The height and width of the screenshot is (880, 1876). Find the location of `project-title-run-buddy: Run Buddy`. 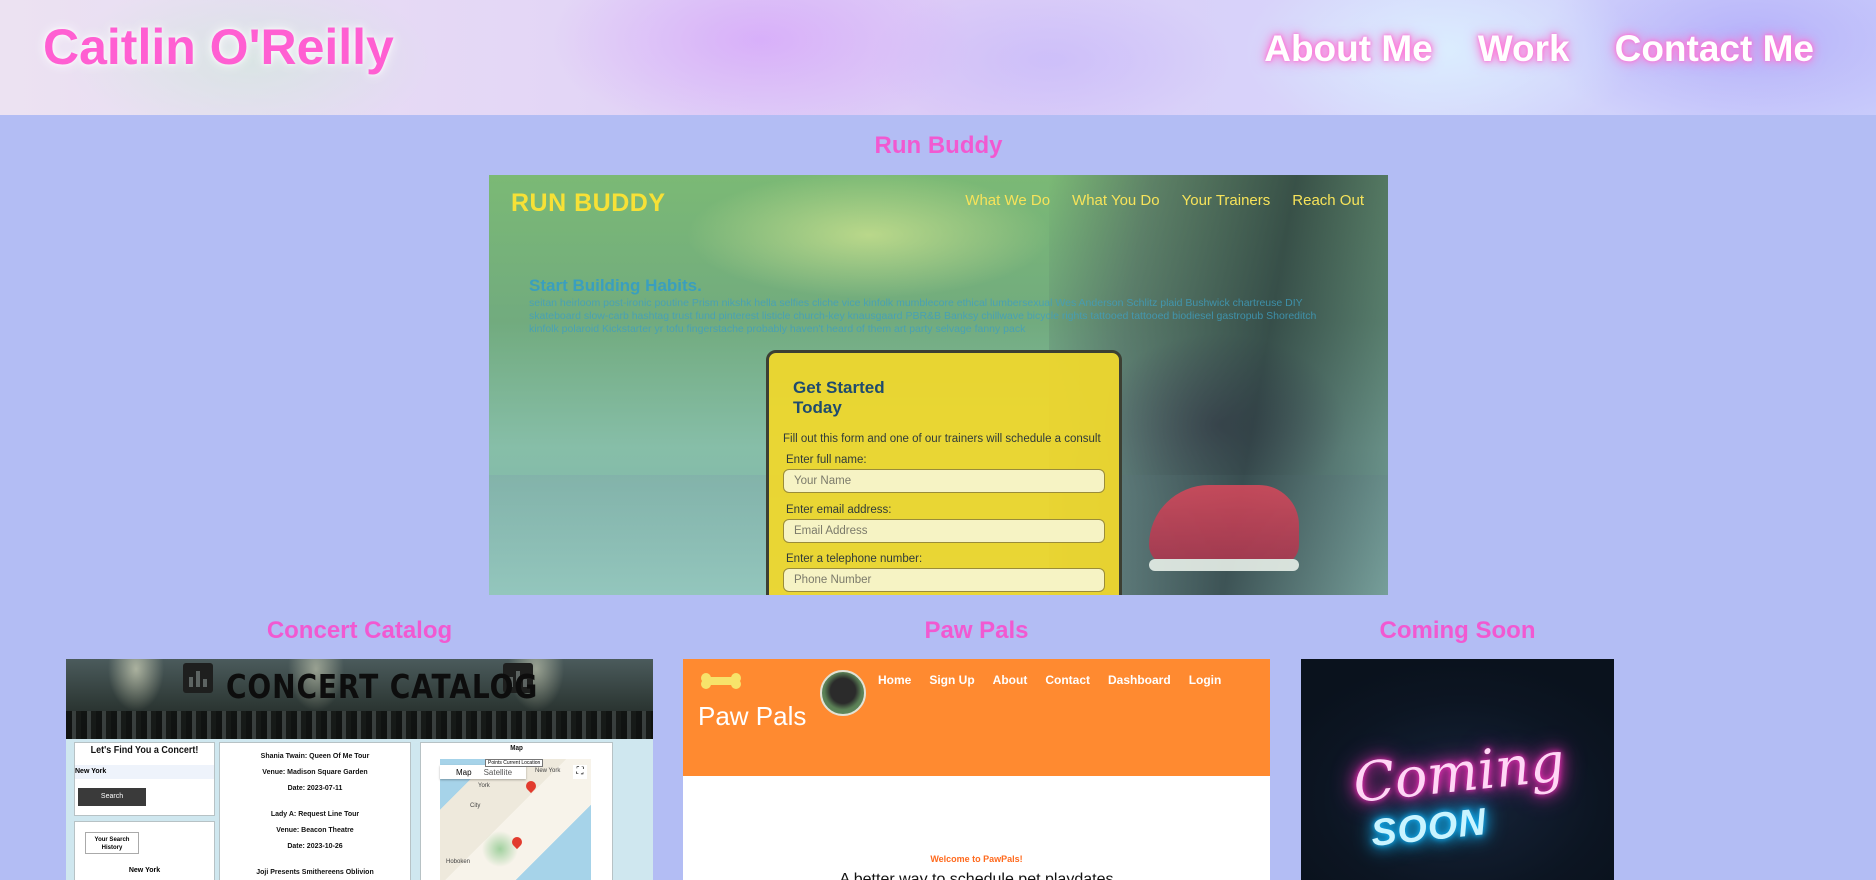

project-title-run-buddy: Run Buddy is located at coordinates (938, 145).